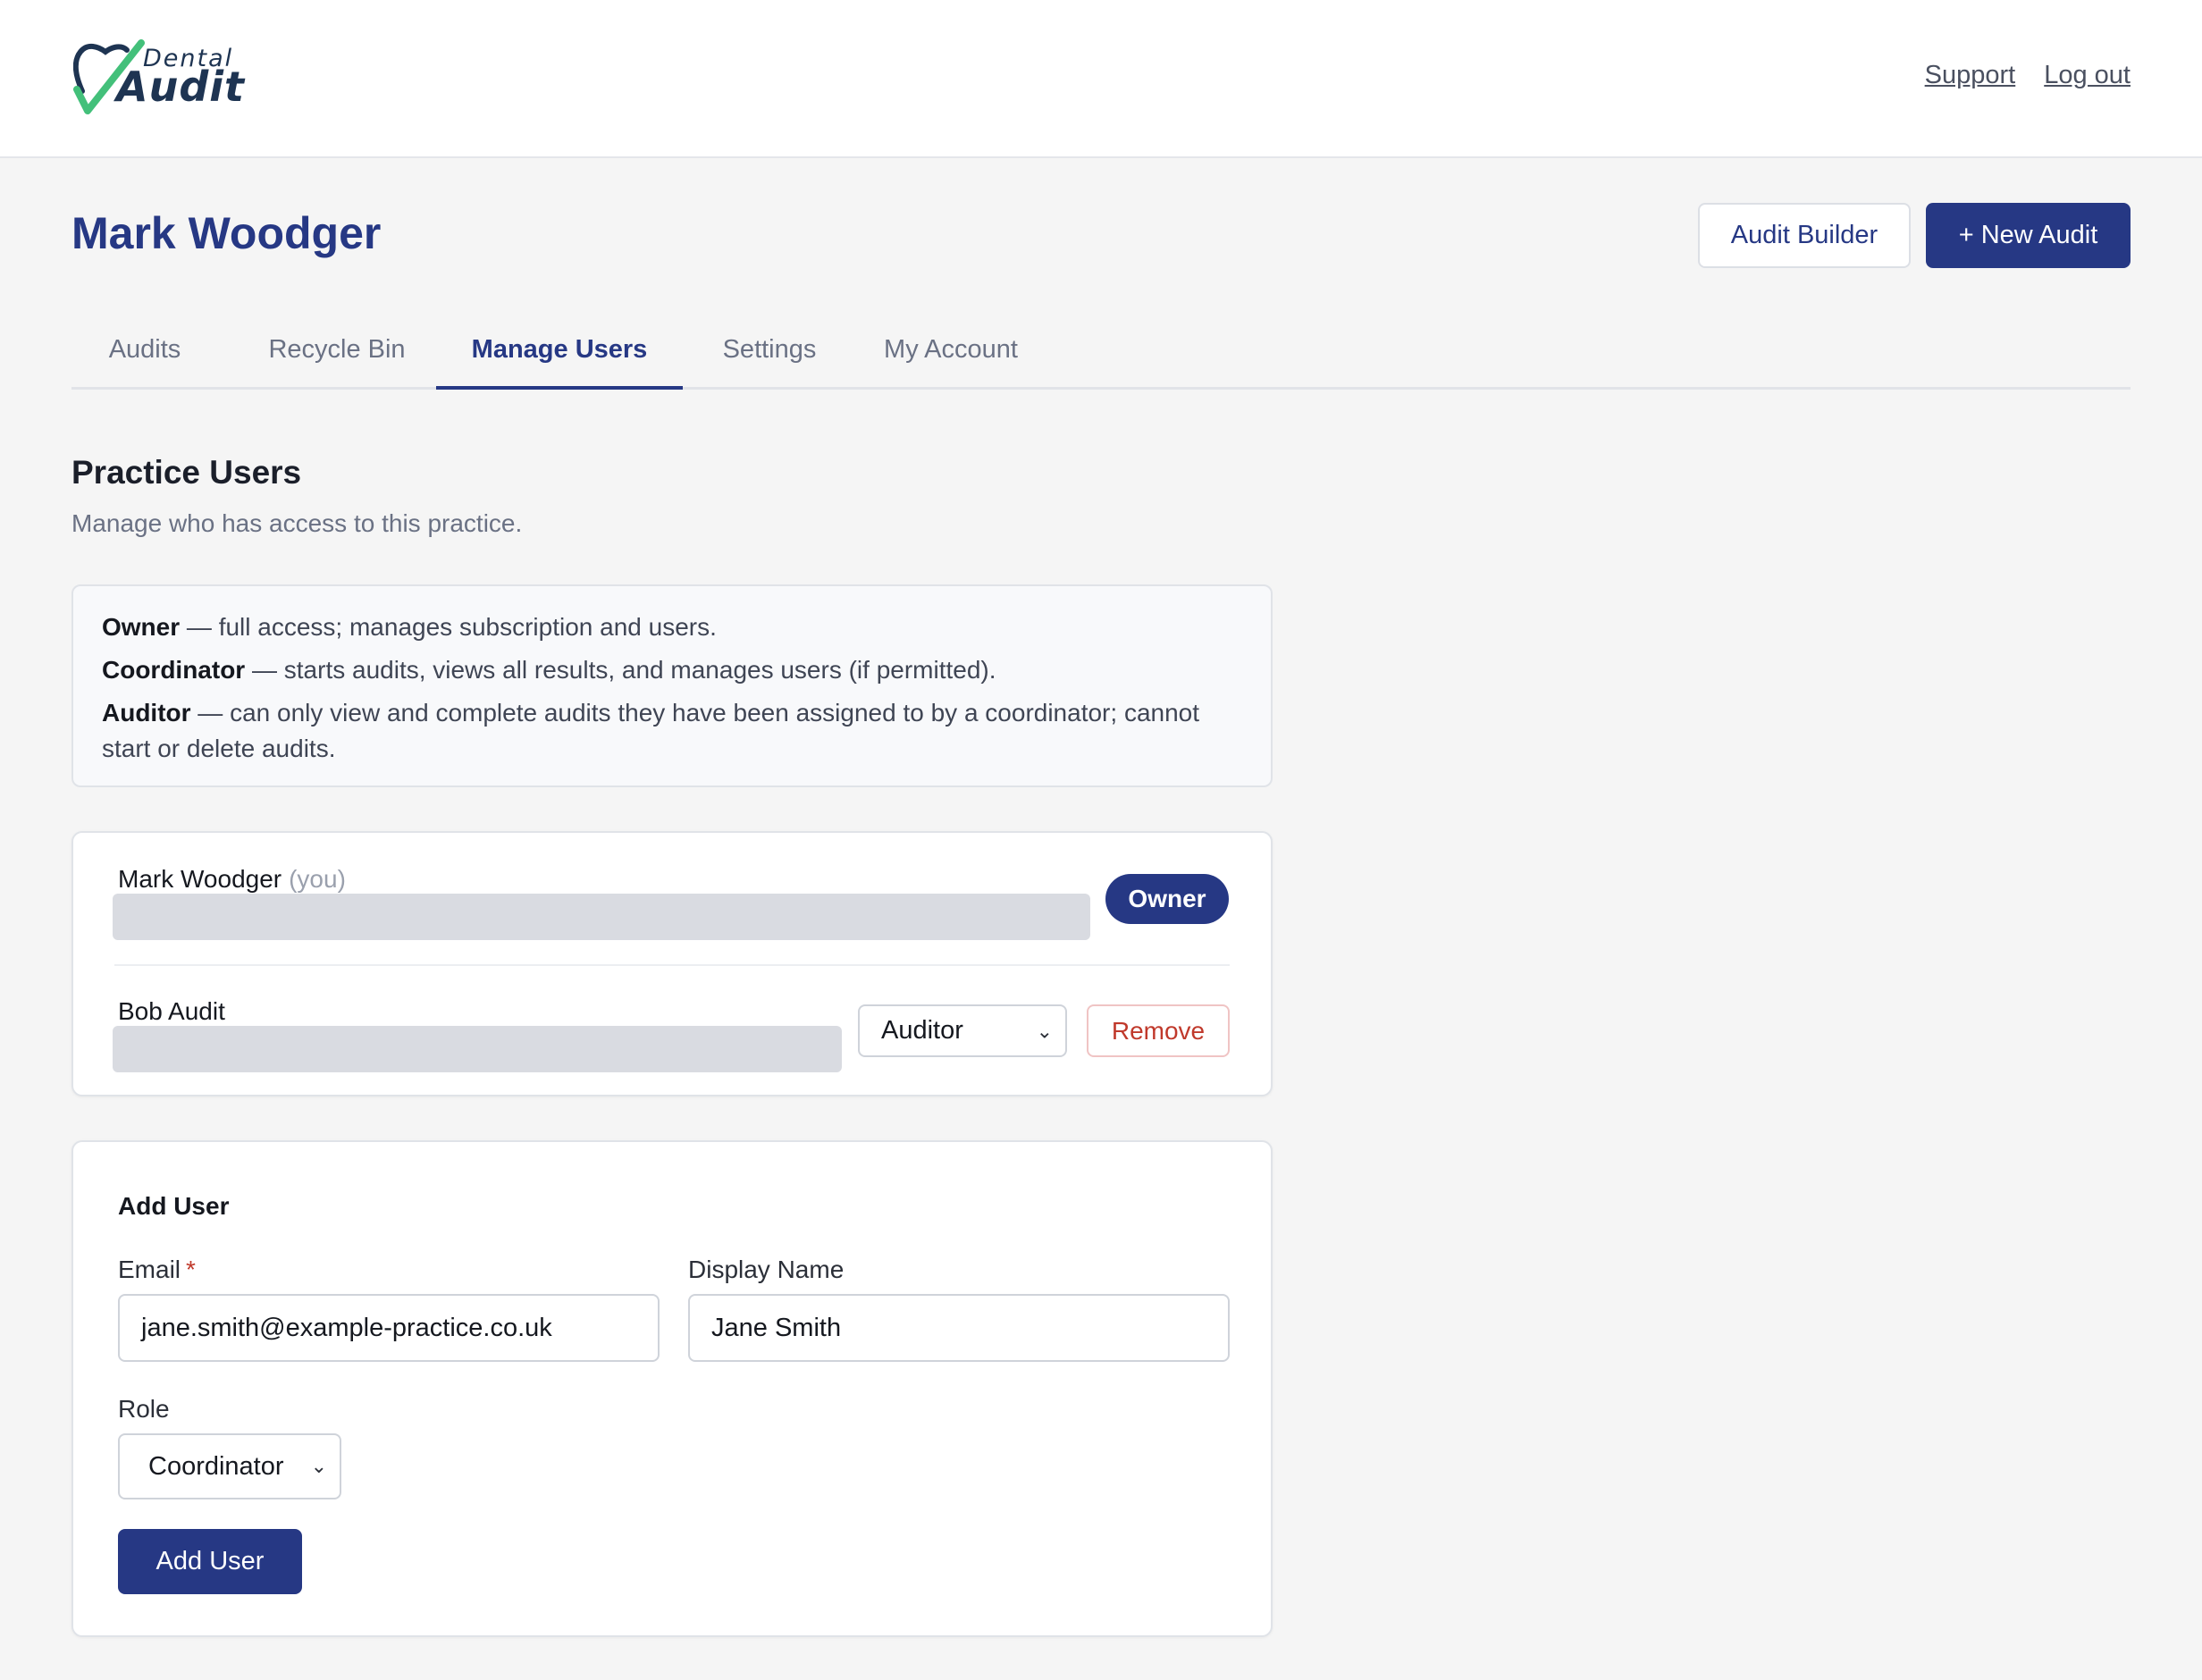 This screenshot has height=1680, width=2202. What do you see at coordinates (2028, 75) in the screenshot?
I see `header-links: Support Log out` at bounding box center [2028, 75].